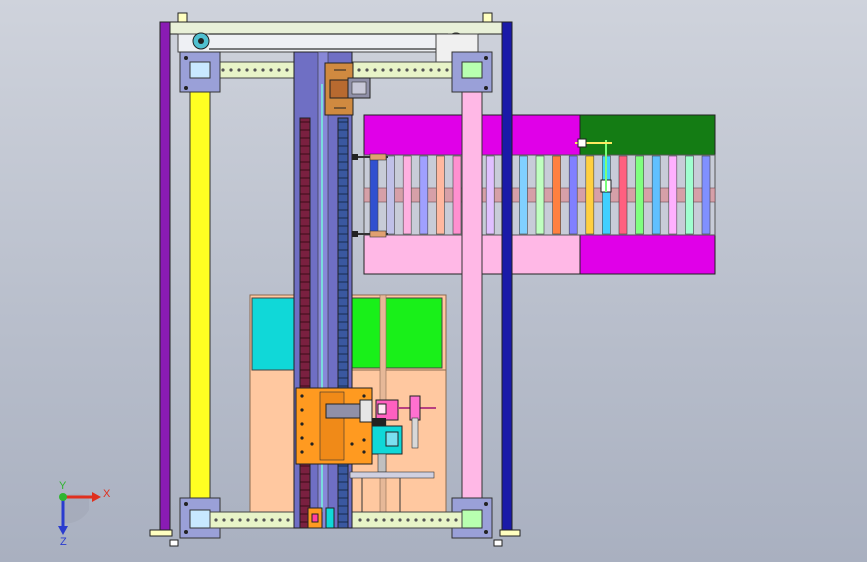 The height and width of the screenshot is (562, 867). I want to click on right-pink-beam, so click(472, 294).